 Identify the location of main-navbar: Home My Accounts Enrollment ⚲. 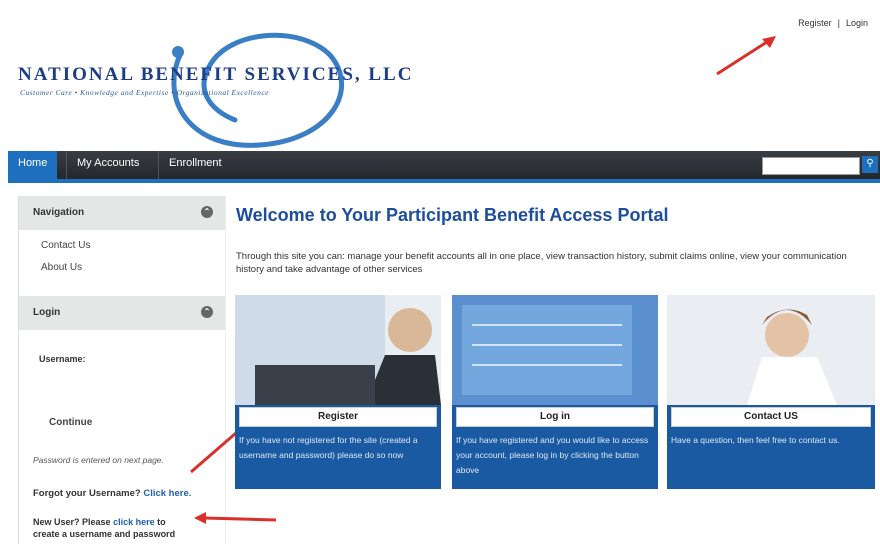
(444, 167).